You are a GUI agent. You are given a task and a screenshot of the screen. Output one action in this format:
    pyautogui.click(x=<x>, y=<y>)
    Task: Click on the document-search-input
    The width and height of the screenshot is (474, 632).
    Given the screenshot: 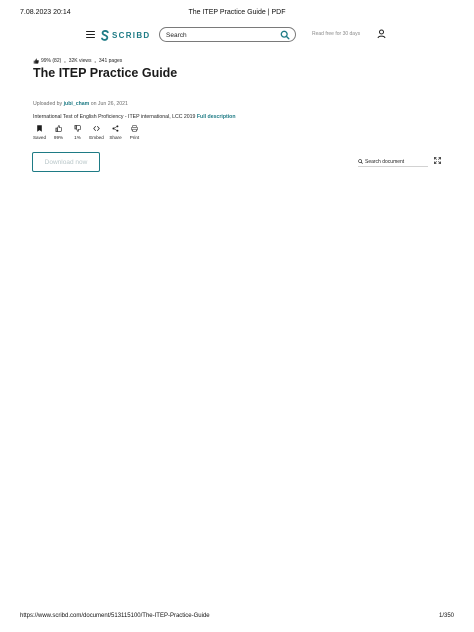 What is the action you would take?
    pyautogui.click(x=395, y=161)
    